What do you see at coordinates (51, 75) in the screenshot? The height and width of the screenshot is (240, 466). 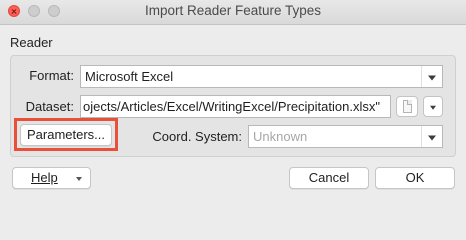 I see `format-label: Format:` at bounding box center [51, 75].